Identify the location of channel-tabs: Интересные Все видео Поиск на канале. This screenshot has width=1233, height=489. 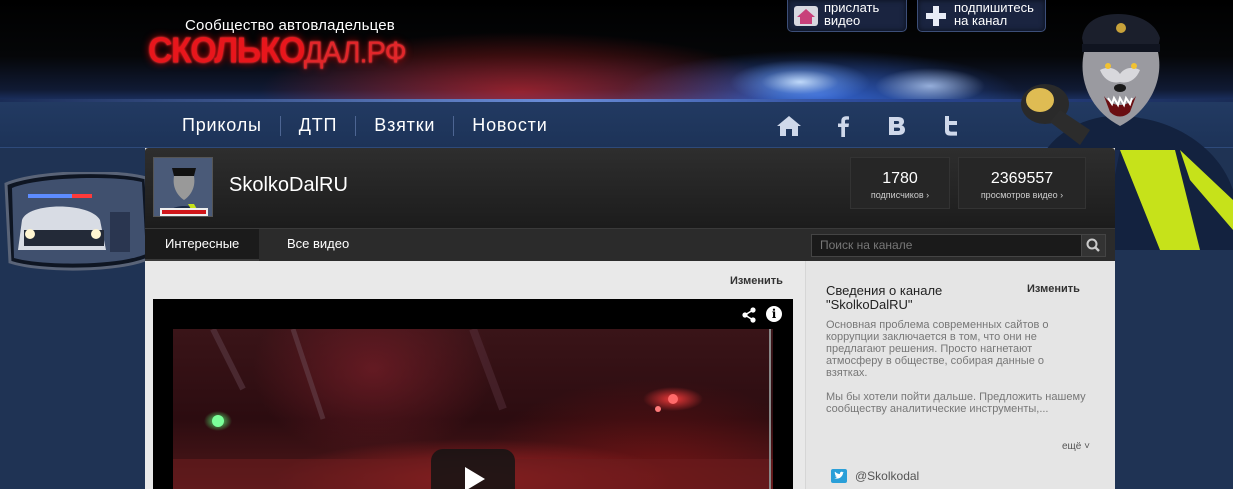
(630, 245).